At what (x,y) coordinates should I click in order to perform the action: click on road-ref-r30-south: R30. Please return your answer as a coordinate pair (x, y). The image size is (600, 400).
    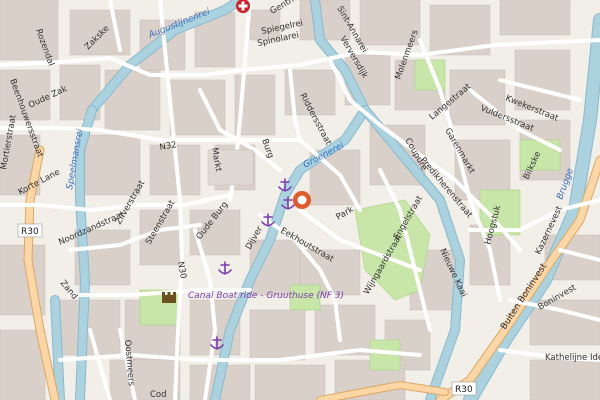
    Looking at the image, I should click on (464, 388).